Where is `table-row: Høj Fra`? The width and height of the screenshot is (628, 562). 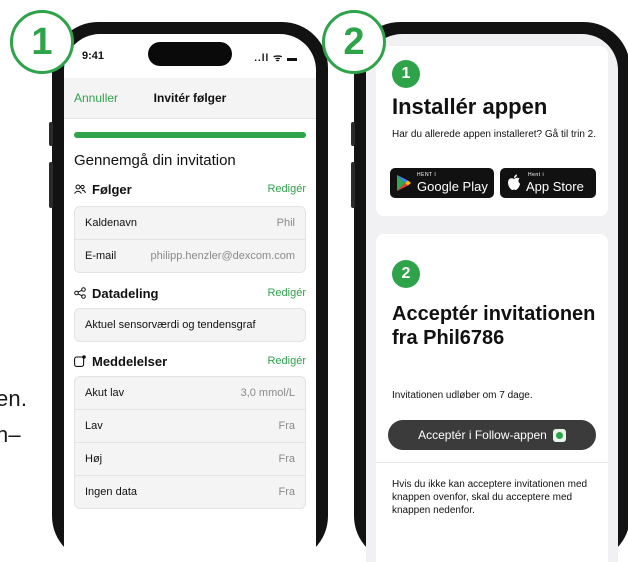 table-row: Høj Fra is located at coordinates (190, 459).